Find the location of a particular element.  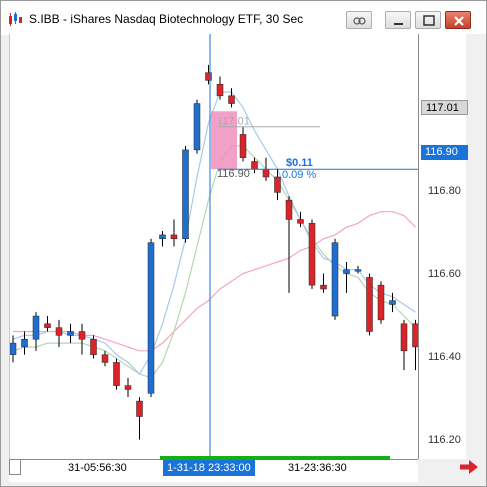

candlestick-chart-icon is located at coordinates (15, 19).